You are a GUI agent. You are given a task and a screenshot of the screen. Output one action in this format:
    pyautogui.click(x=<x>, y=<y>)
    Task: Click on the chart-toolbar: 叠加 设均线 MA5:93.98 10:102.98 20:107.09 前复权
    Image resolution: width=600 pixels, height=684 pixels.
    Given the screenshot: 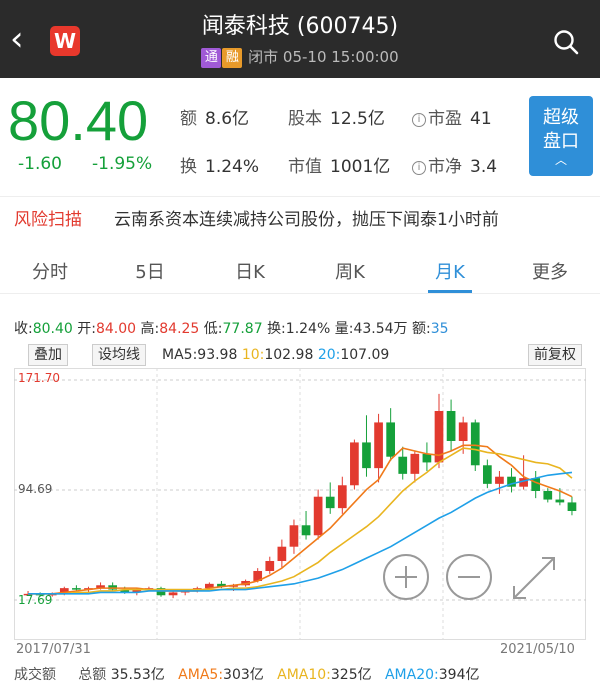 What is the action you would take?
    pyautogui.click(x=300, y=356)
    